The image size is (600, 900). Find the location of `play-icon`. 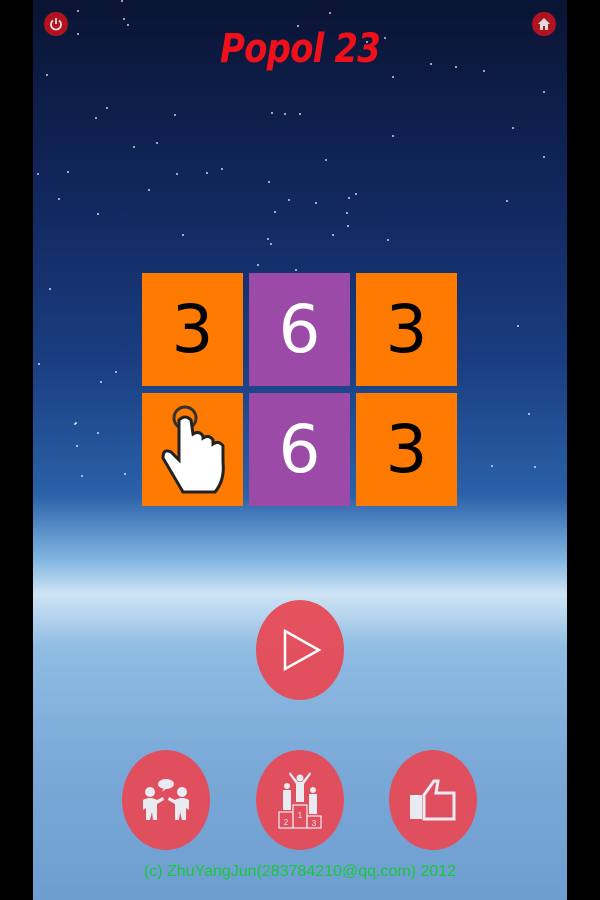

play-icon is located at coordinates (302, 650).